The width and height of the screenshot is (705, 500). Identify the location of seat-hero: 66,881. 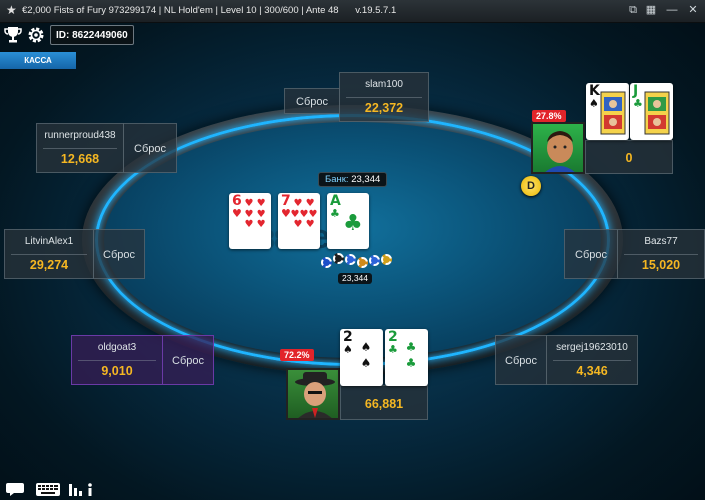
(384, 402).